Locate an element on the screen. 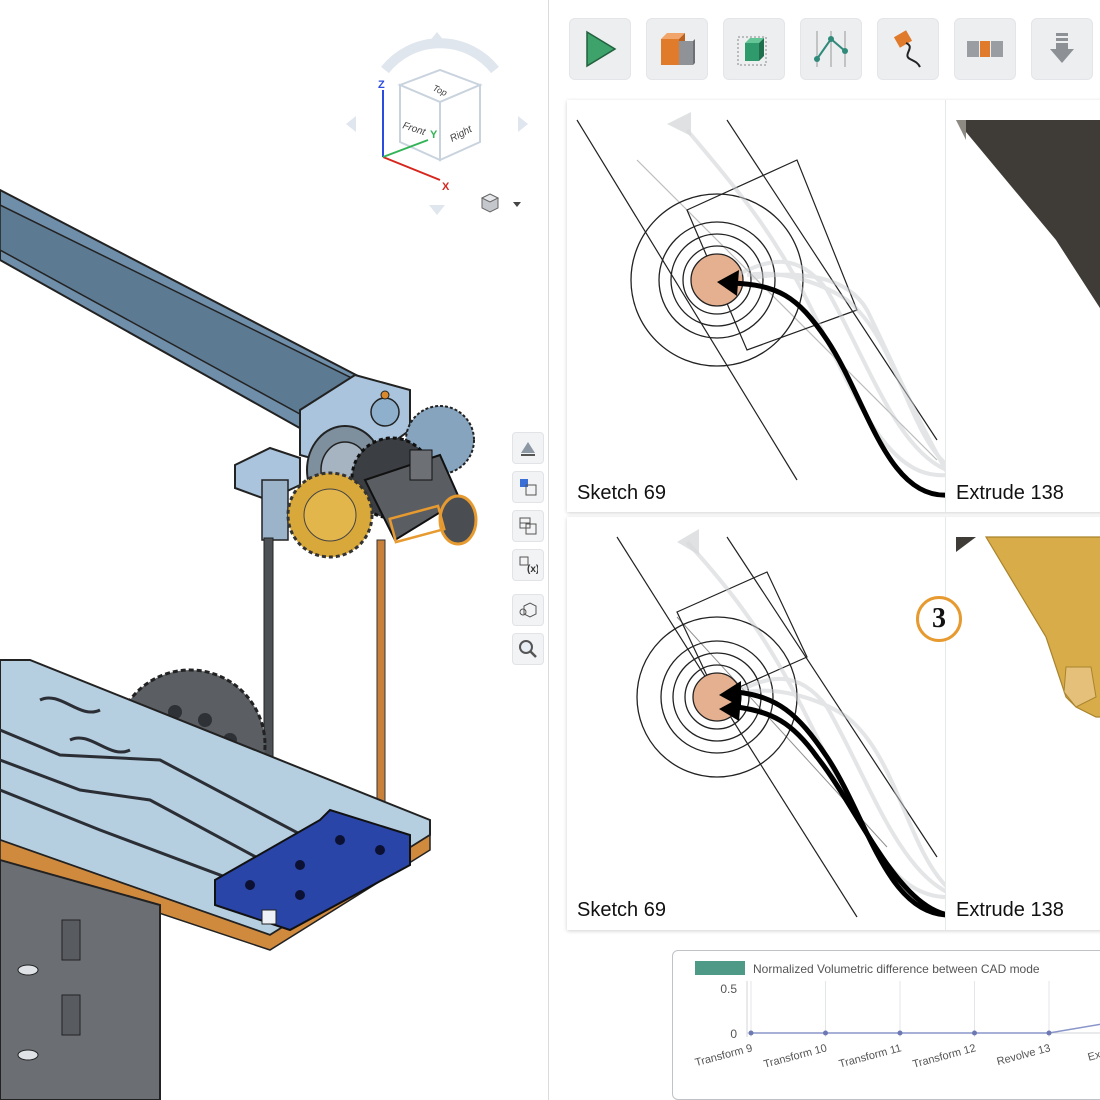  named-views-button is located at coordinates (528, 610).